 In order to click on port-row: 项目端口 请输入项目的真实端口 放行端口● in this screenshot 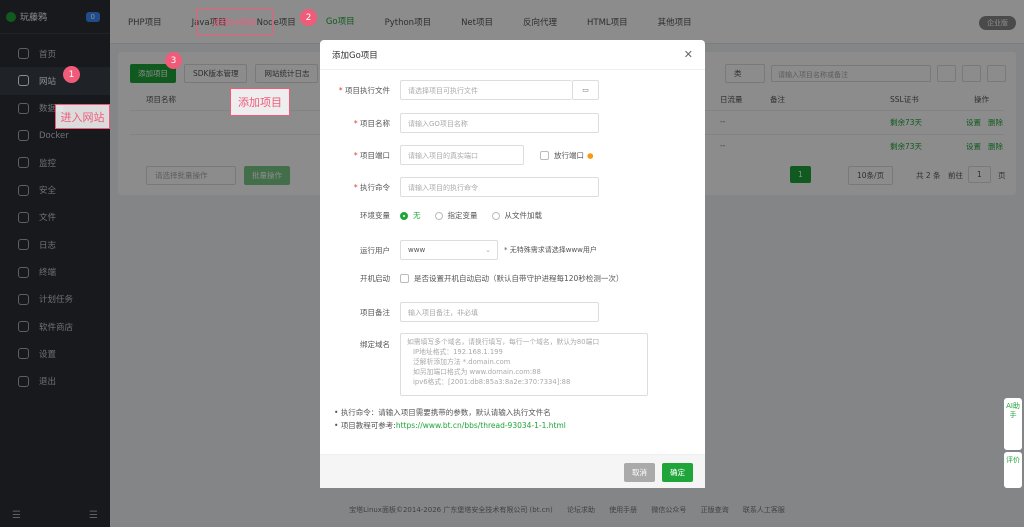, I will do `click(512, 155)`.